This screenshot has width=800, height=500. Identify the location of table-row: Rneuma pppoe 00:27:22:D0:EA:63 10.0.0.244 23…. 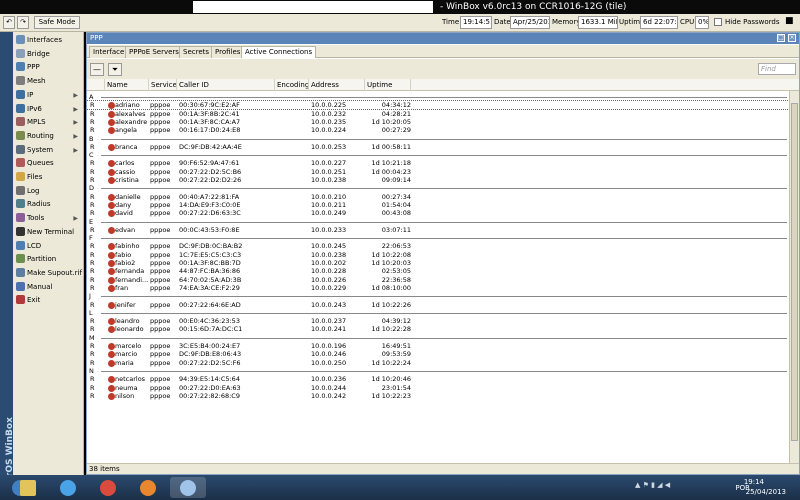
(443, 388).